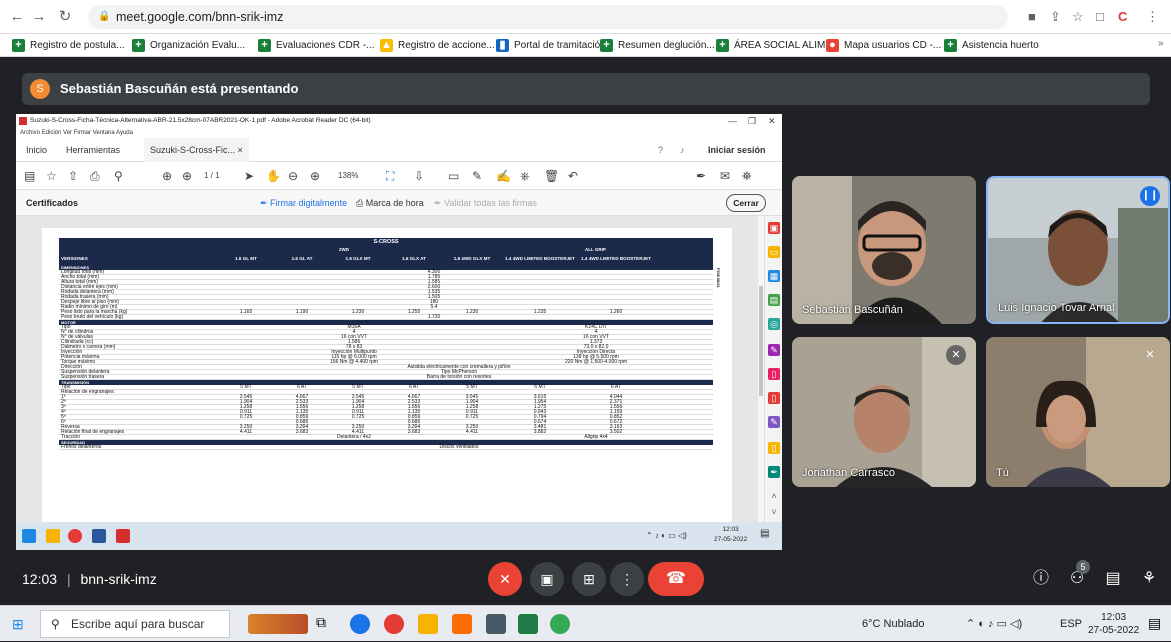  What do you see at coordinates (167, 176) in the screenshot?
I see `page-up-icon: ⊕` at bounding box center [167, 176].